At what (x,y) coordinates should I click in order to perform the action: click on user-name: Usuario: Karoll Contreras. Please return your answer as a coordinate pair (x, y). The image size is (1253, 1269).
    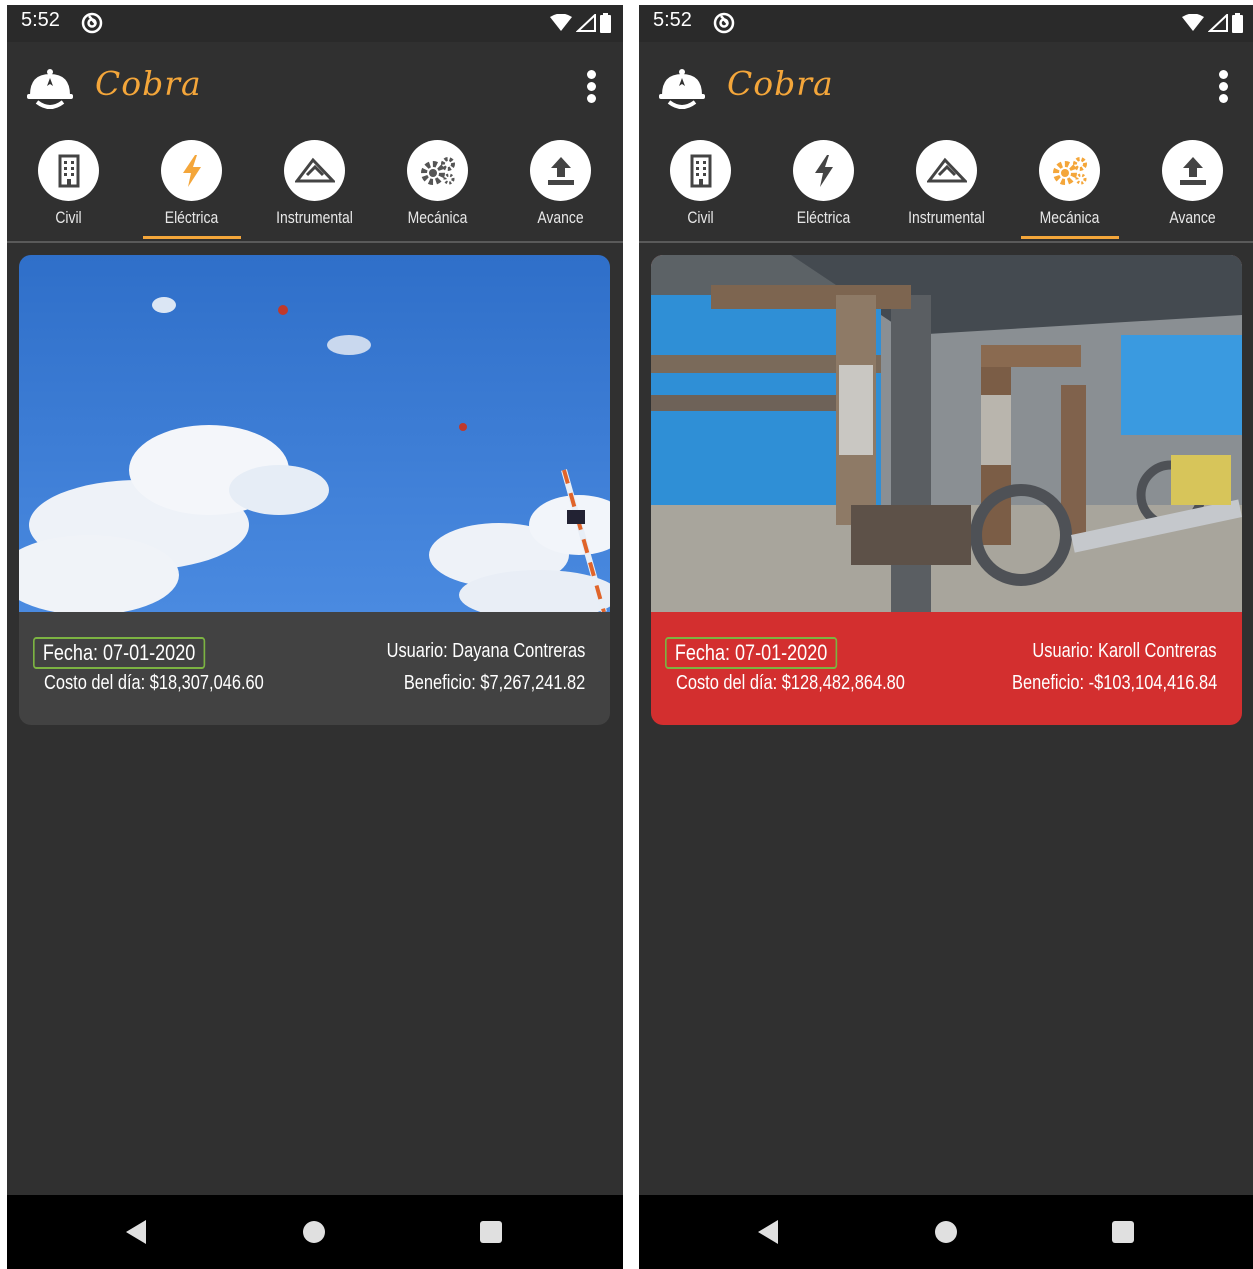
    Looking at the image, I should click on (1124, 651).